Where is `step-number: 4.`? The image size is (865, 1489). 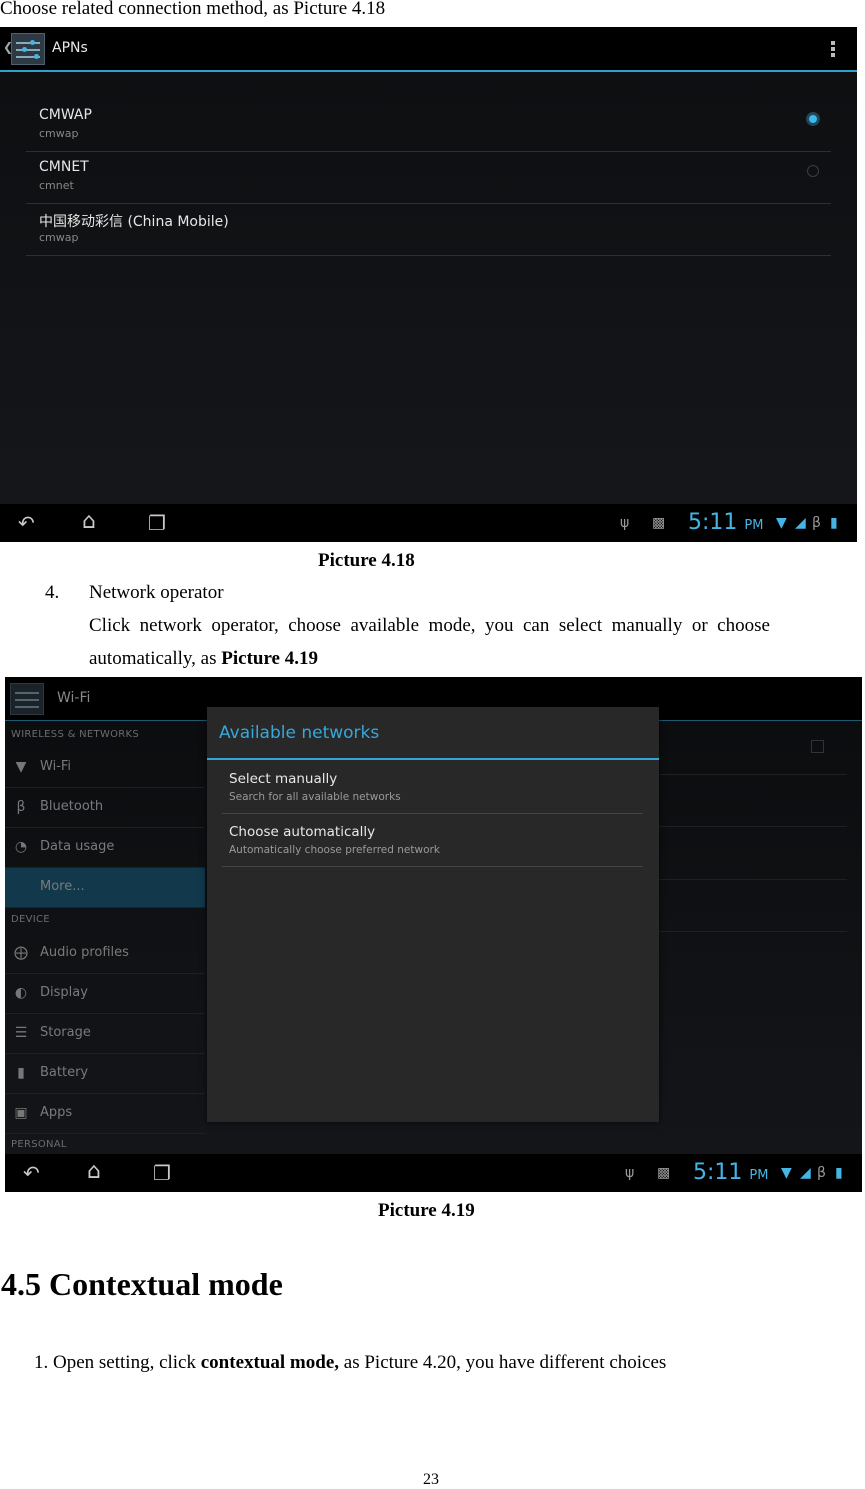
step-number: 4. is located at coordinates (52, 592).